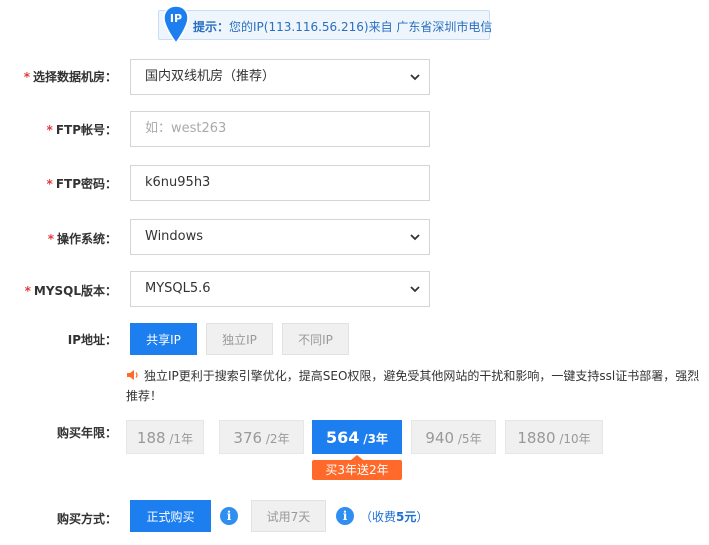 The height and width of the screenshot is (545, 709). What do you see at coordinates (280, 289) in the screenshot?
I see `mysql-select: MYSQL5.6` at bounding box center [280, 289].